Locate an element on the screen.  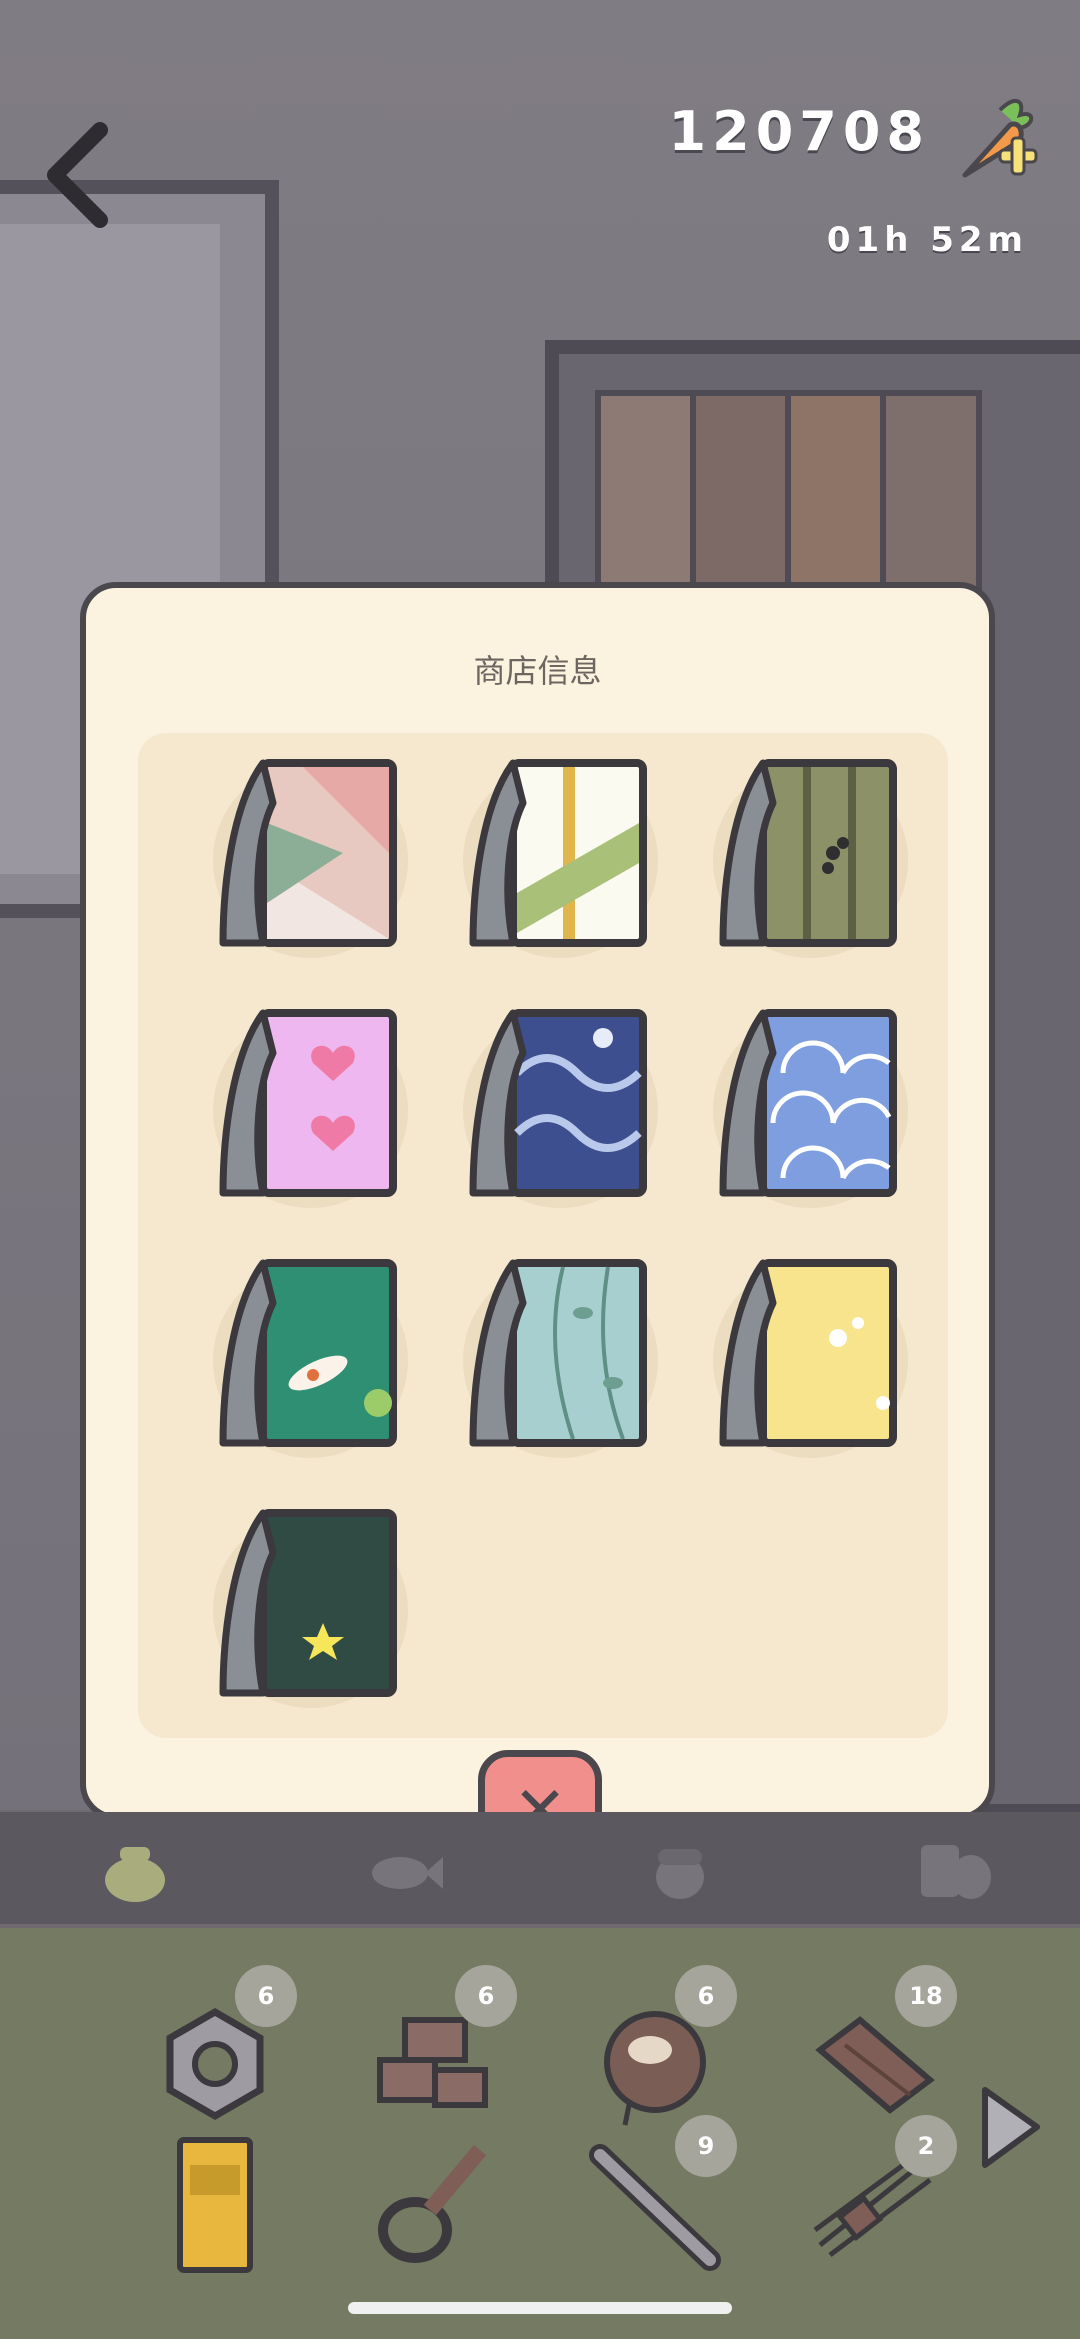
item-count-badge: 2 is located at coordinates (926, 2146).